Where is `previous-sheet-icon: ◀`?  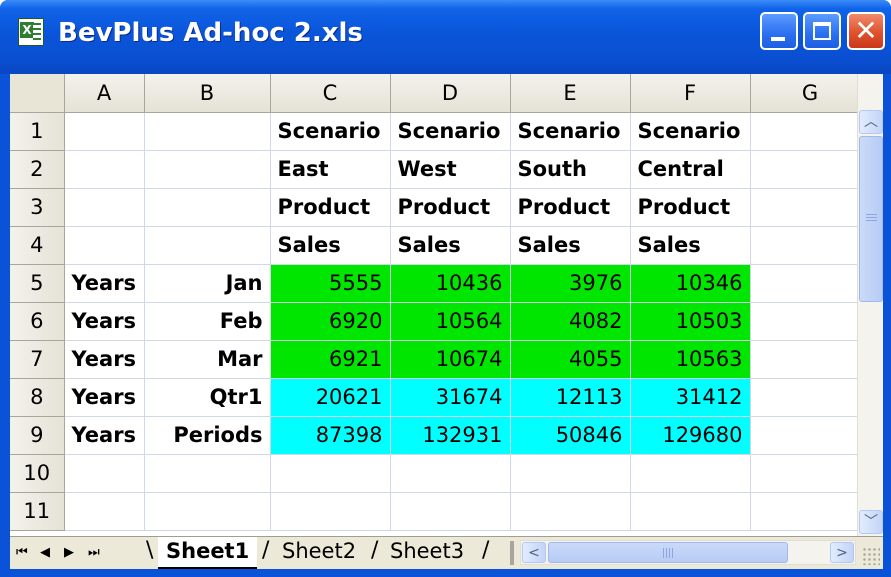 previous-sheet-icon: ◀ is located at coordinates (45, 553).